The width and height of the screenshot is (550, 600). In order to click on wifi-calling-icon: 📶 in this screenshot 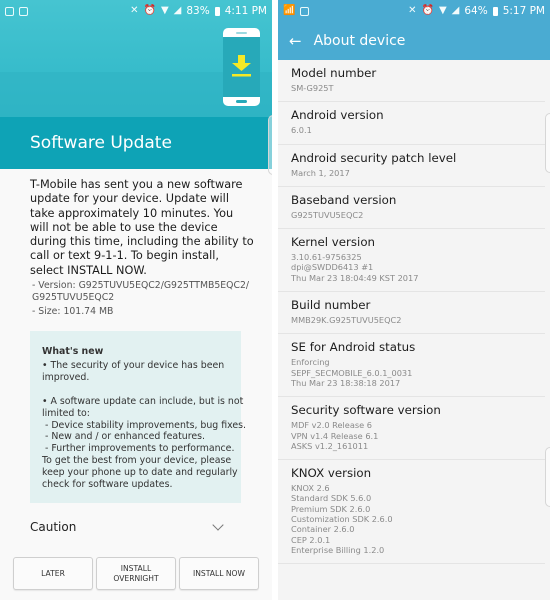, I will do `click(289, 10)`.